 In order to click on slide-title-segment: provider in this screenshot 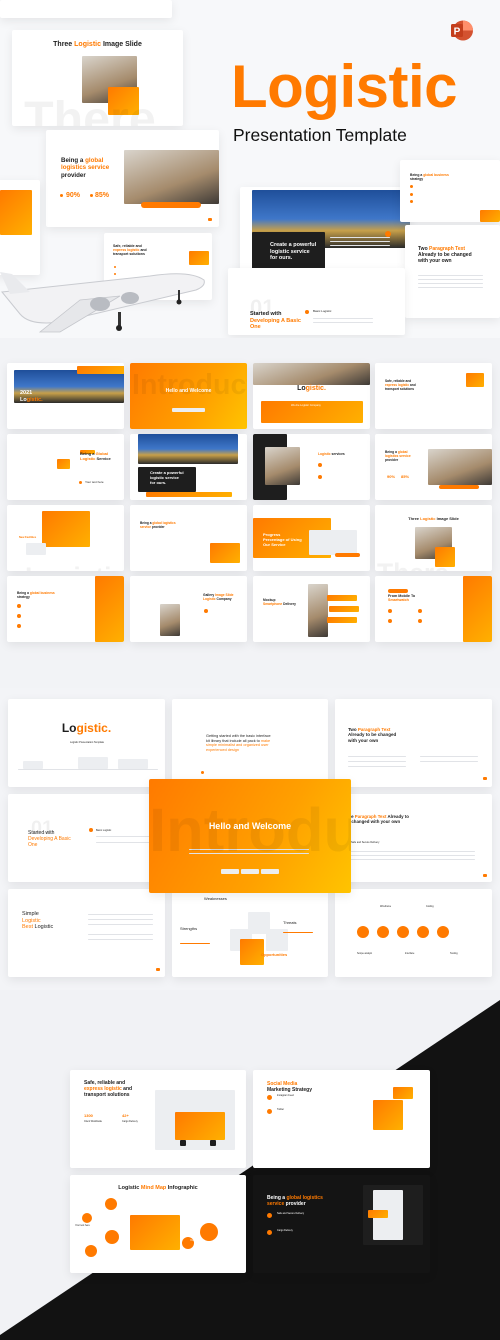, I will do `click(295, 1204)`.